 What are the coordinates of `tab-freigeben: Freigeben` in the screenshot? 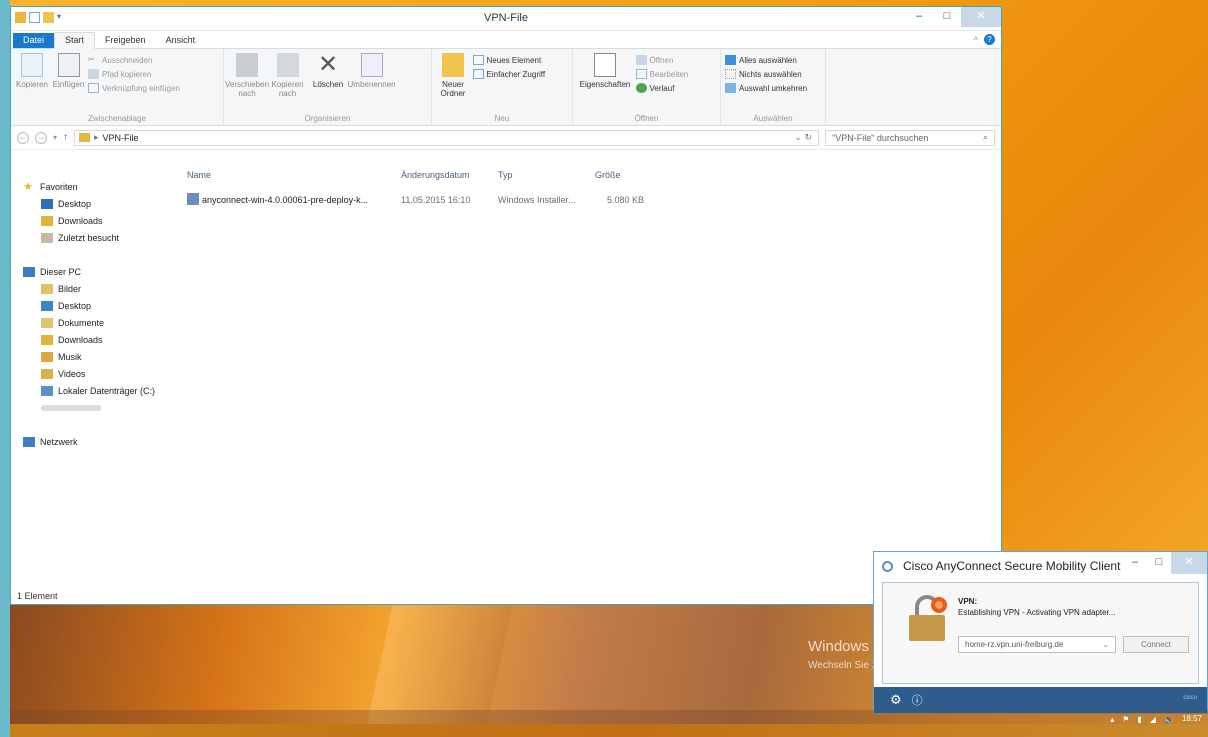 It's located at (125, 40).